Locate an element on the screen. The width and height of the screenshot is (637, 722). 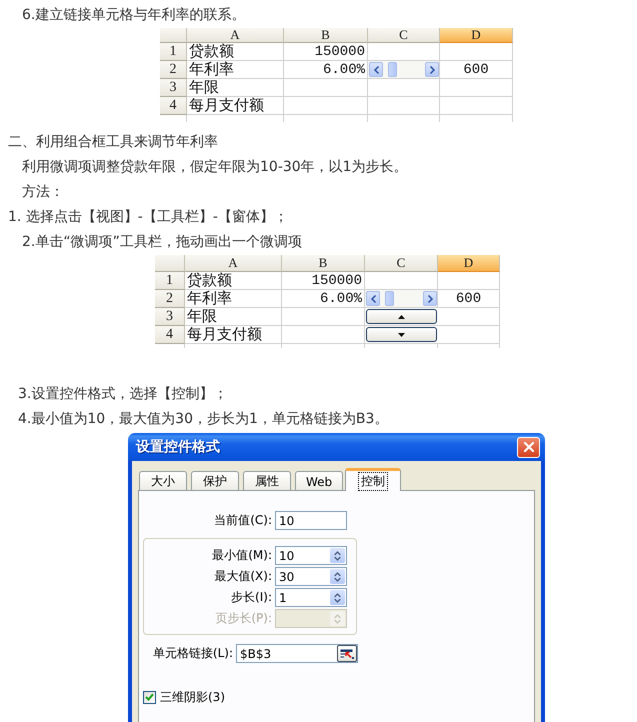
grid-arrow-icon is located at coordinates (347, 653).